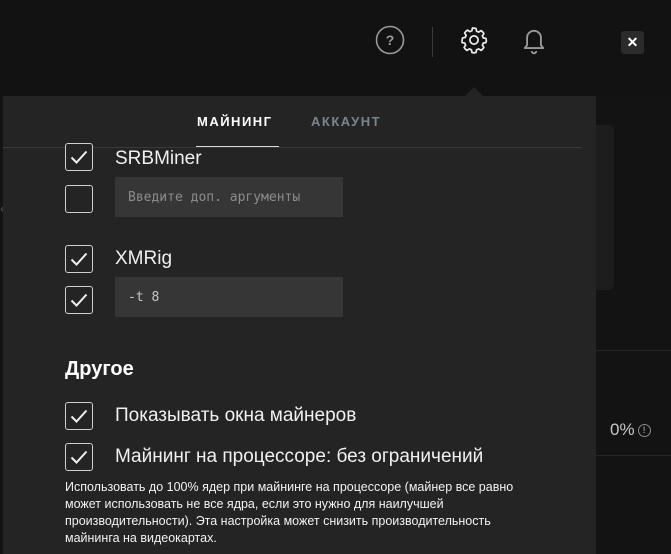 This screenshot has height=554, width=671. What do you see at coordinates (299, 456) in the screenshot?
I see `cpu-unlimited-label: Майнинг на процессоре: без ограничений` at bounding box center [299, 456].